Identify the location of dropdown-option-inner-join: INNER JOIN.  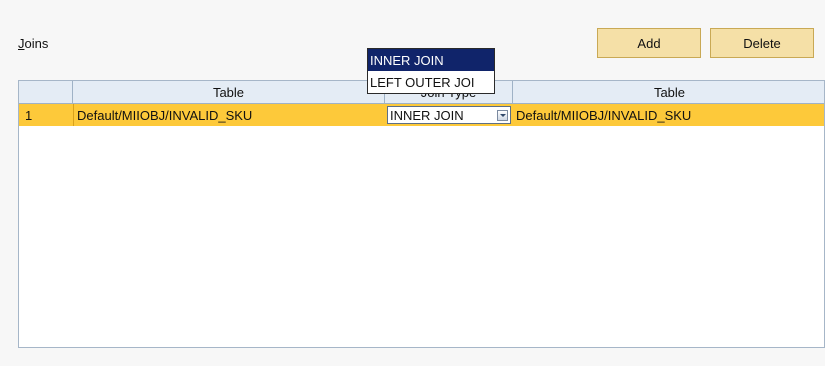
(431, 60).